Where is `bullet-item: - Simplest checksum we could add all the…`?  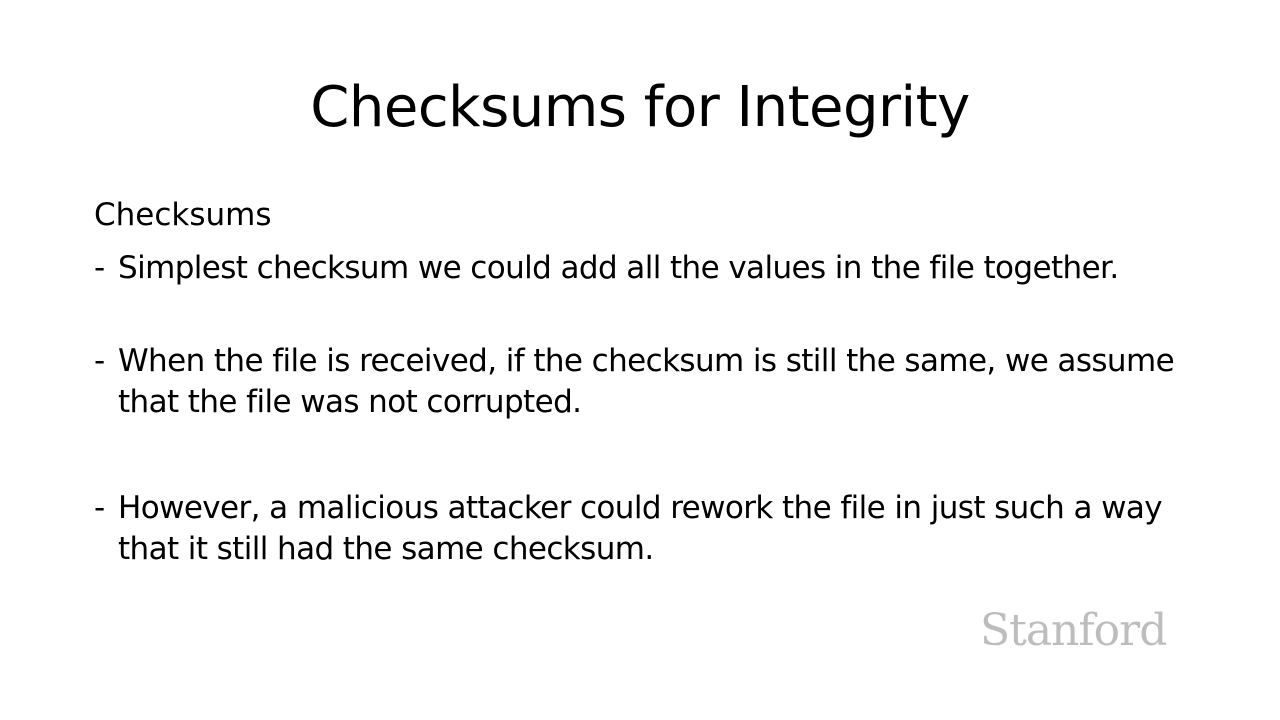 bullet-item: - Simplest checksum we could add all the… is located at coordinates (644, 268).